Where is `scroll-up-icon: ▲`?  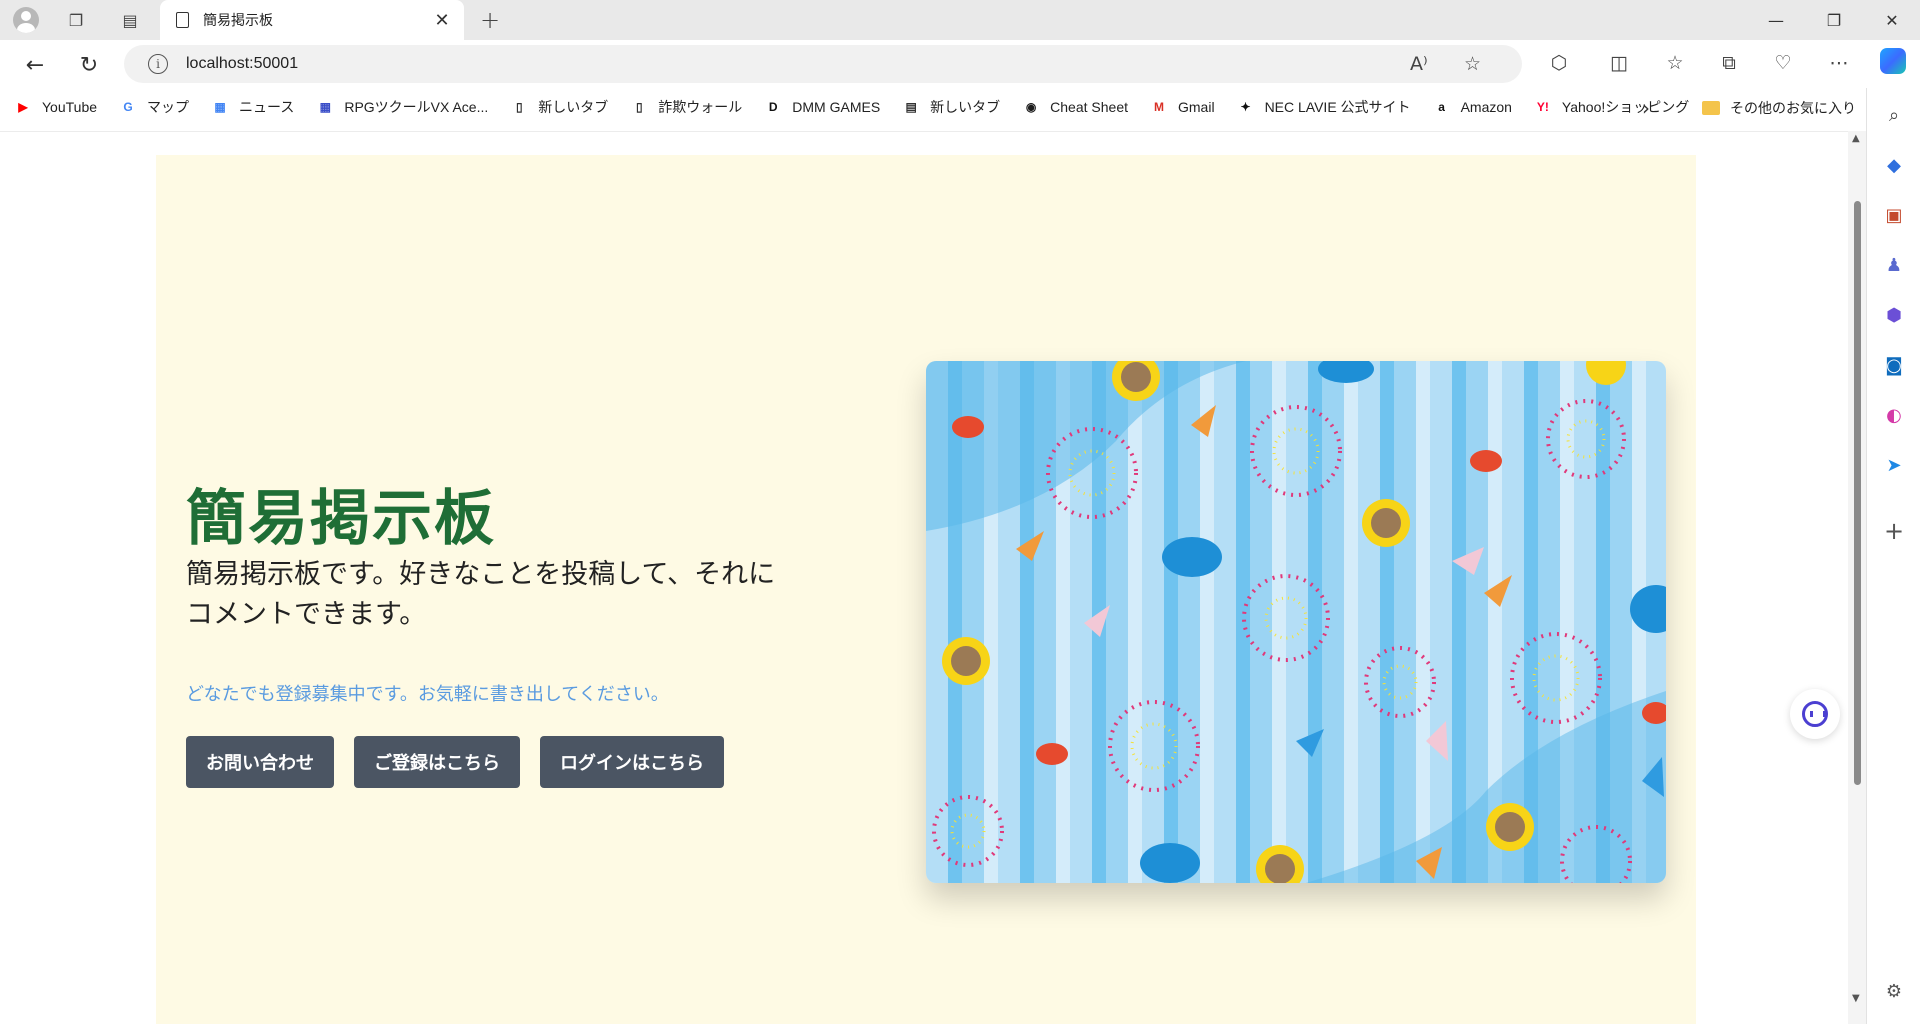 scroll-up-icon: ▲ is located at coordinates (1856, 138).